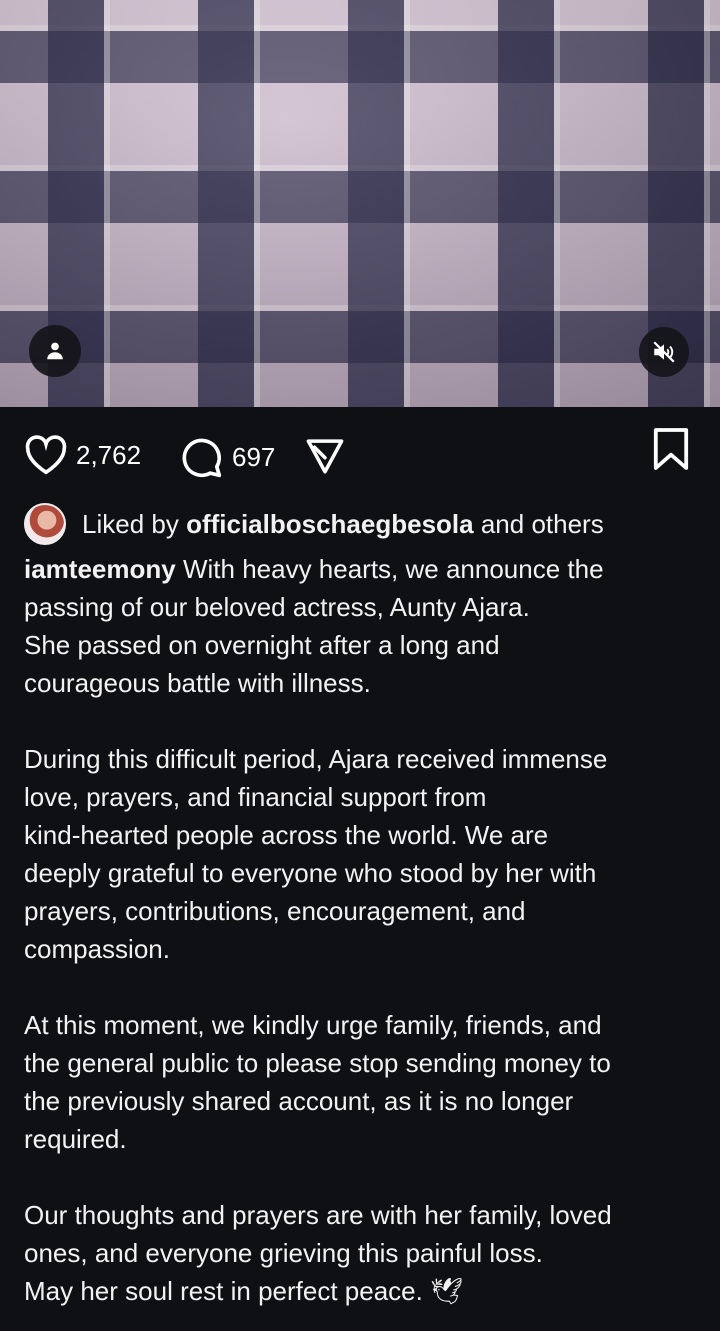  What do you see at coordinates (226, 457) in the screenshot?
I see `comment-button: 697` at bounding box center [226, 457].